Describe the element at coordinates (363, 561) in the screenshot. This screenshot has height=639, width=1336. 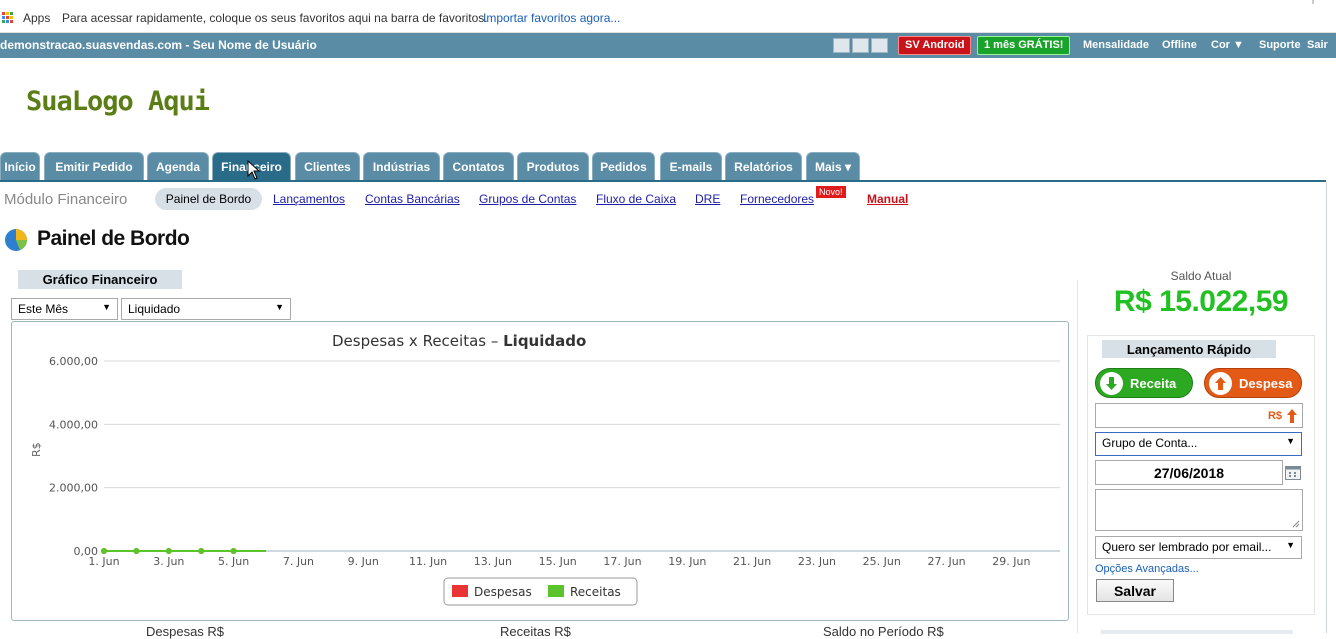
I see `x-tick-label: 9. Jun` at that location.